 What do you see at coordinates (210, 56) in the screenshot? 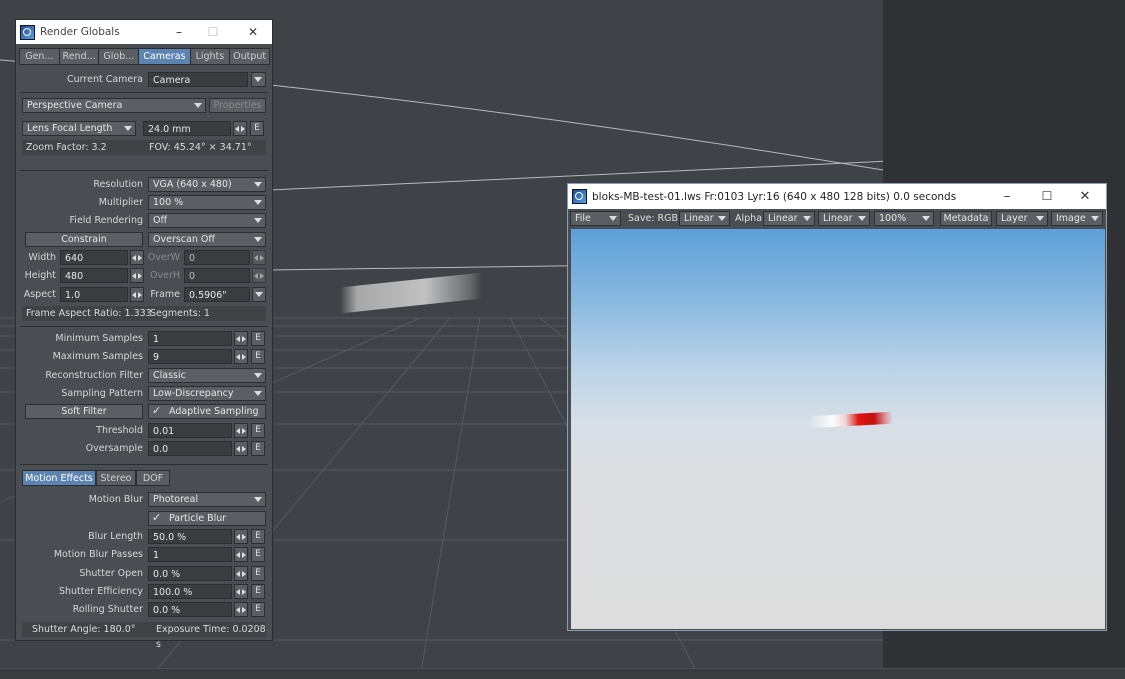
I see `tab-lights: Lights` at bounding box center [210, 56].